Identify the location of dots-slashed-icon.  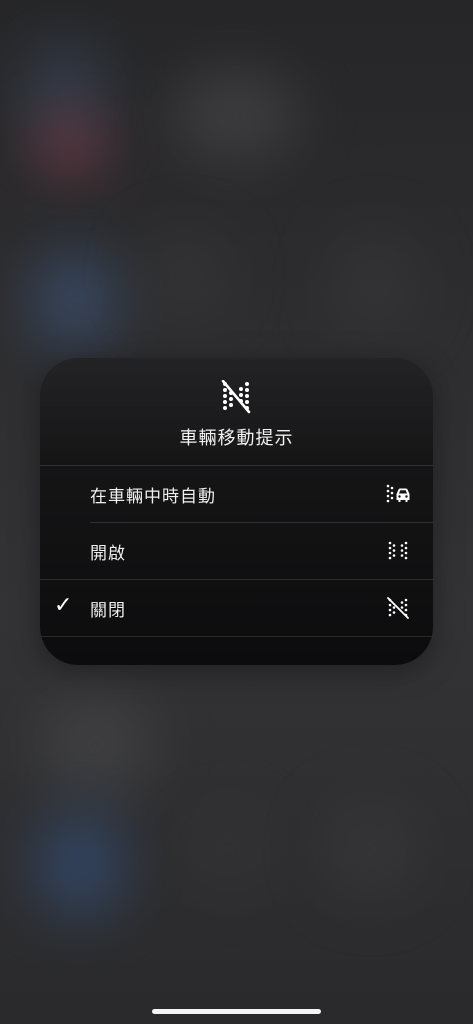
(398, 608).